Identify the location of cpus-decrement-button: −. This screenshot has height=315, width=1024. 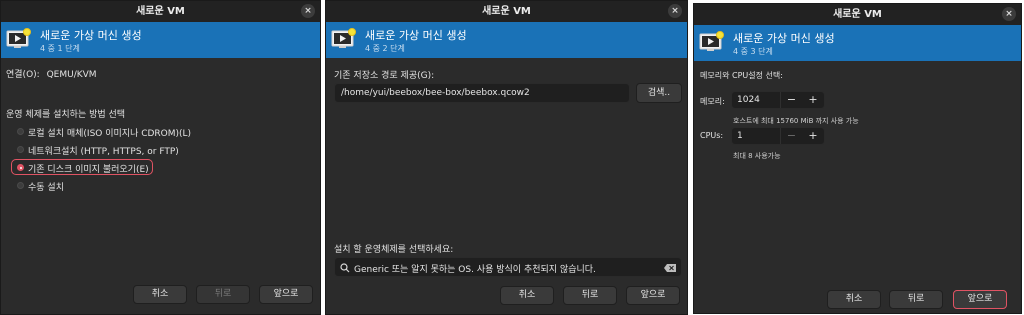
(791, 136).